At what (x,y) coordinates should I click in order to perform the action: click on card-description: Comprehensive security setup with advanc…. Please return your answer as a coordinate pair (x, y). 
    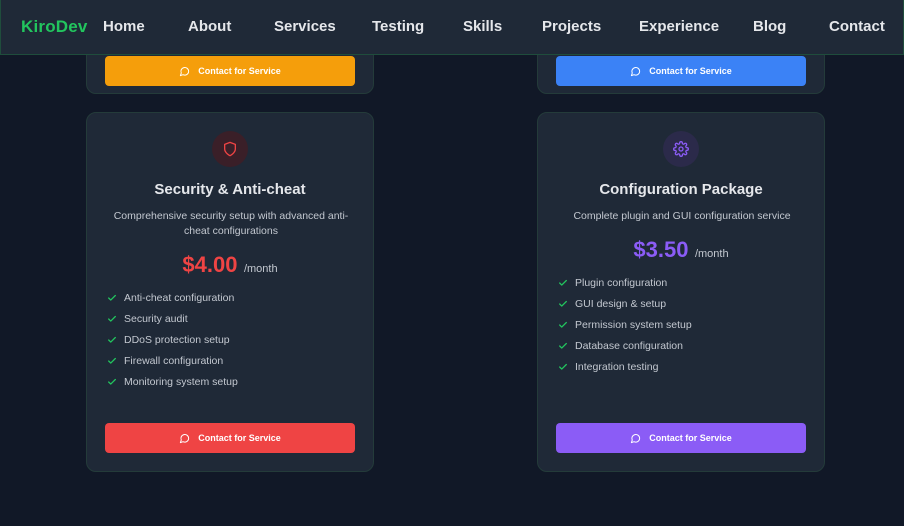
    Looking at the image, I should click on (231, 223).